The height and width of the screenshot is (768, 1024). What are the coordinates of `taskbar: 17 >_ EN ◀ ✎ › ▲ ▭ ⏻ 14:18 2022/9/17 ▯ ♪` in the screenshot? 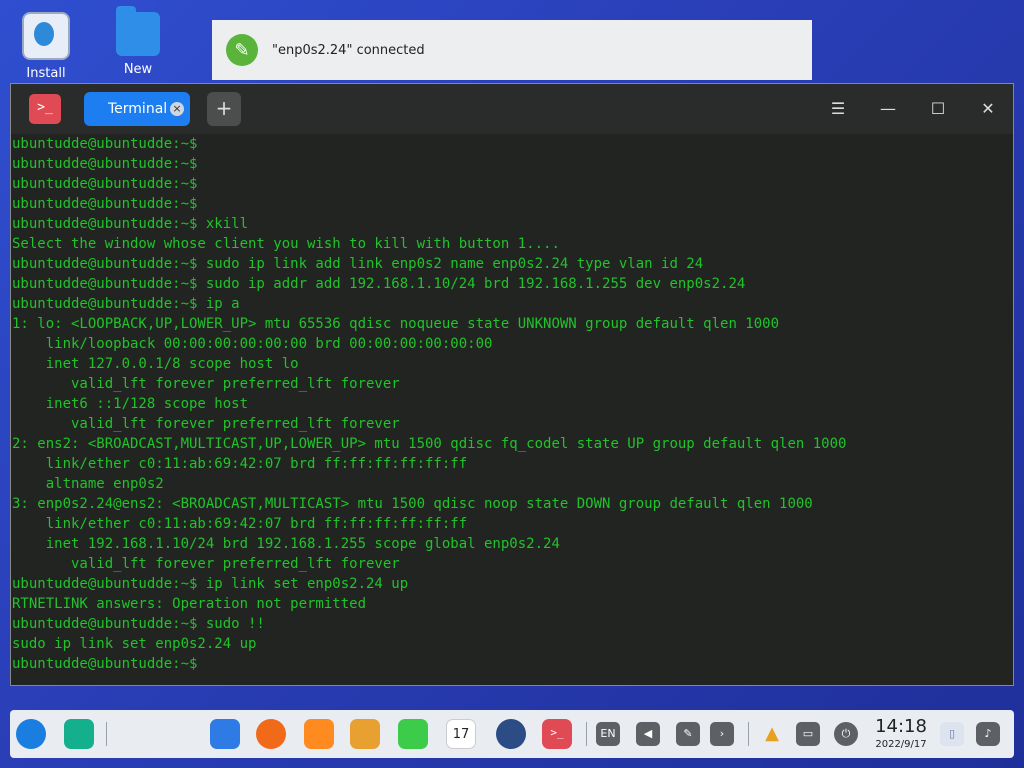 It's located at (512, 734).